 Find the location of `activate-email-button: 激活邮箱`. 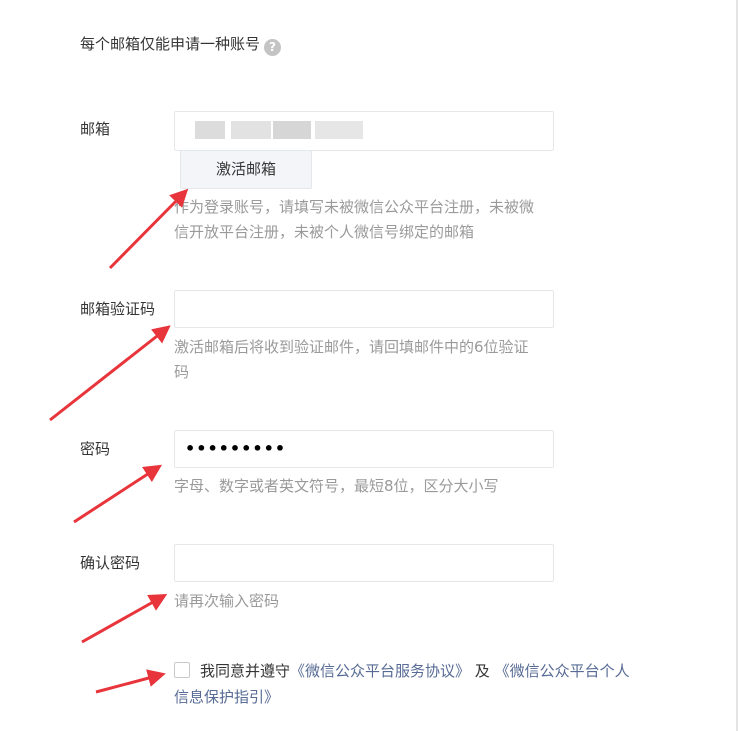

activate-email-button: 激活邮箱 is located at coordinates (246, 169).